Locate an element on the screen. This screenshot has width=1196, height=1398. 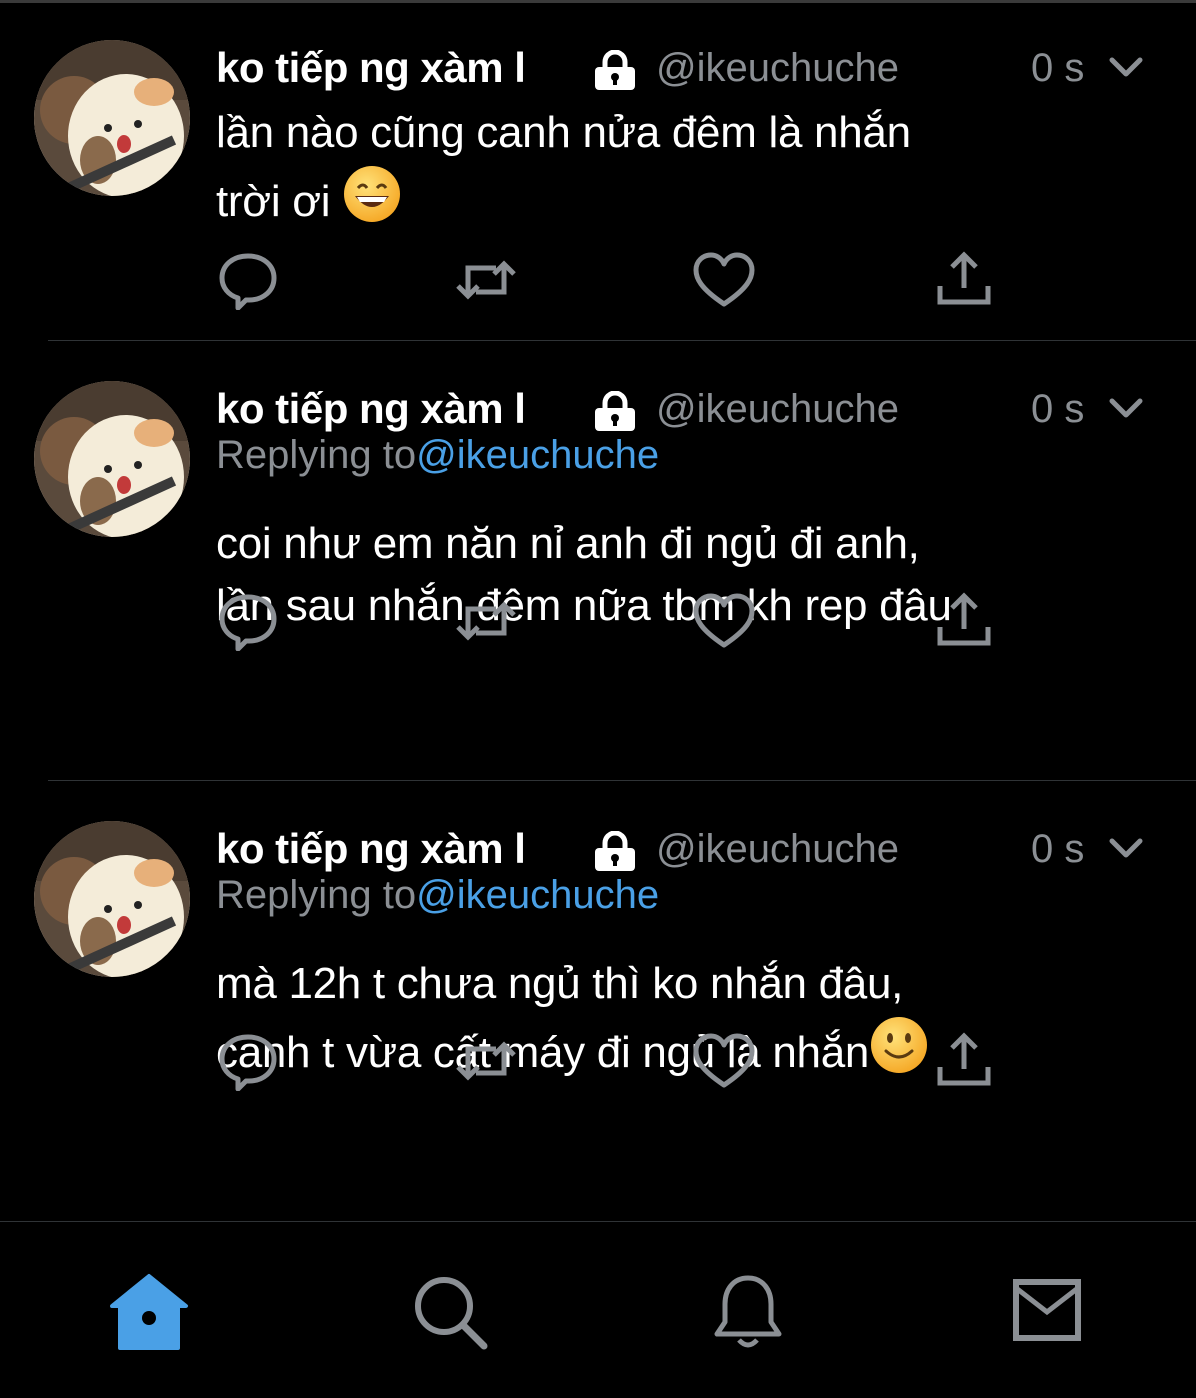
messages-icon is located at coordinates (1047, 1311).